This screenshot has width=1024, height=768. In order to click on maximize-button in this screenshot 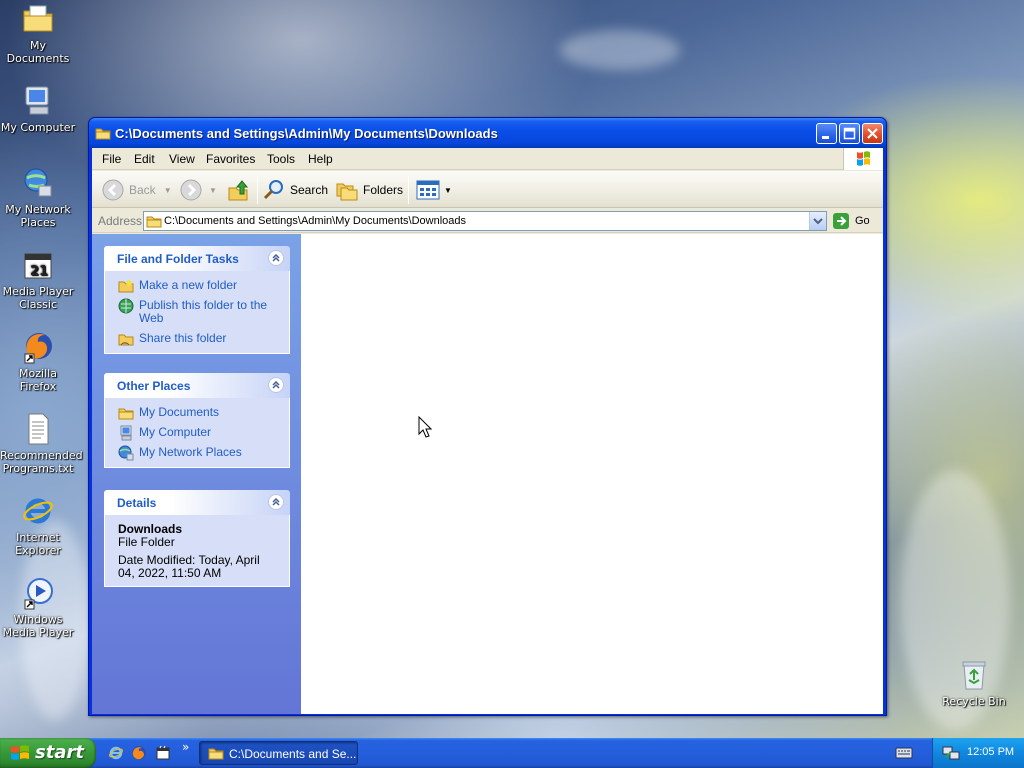, I will do `click(849, 133)`.